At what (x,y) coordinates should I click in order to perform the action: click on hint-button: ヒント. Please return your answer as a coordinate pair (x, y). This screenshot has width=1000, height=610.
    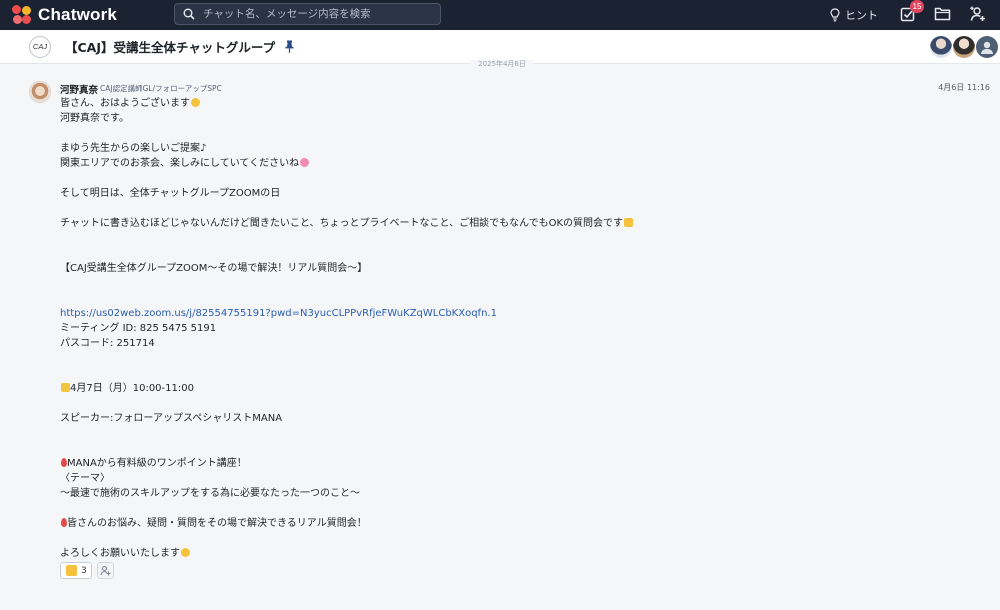
    Looking at the image, I should click on (854, 15).